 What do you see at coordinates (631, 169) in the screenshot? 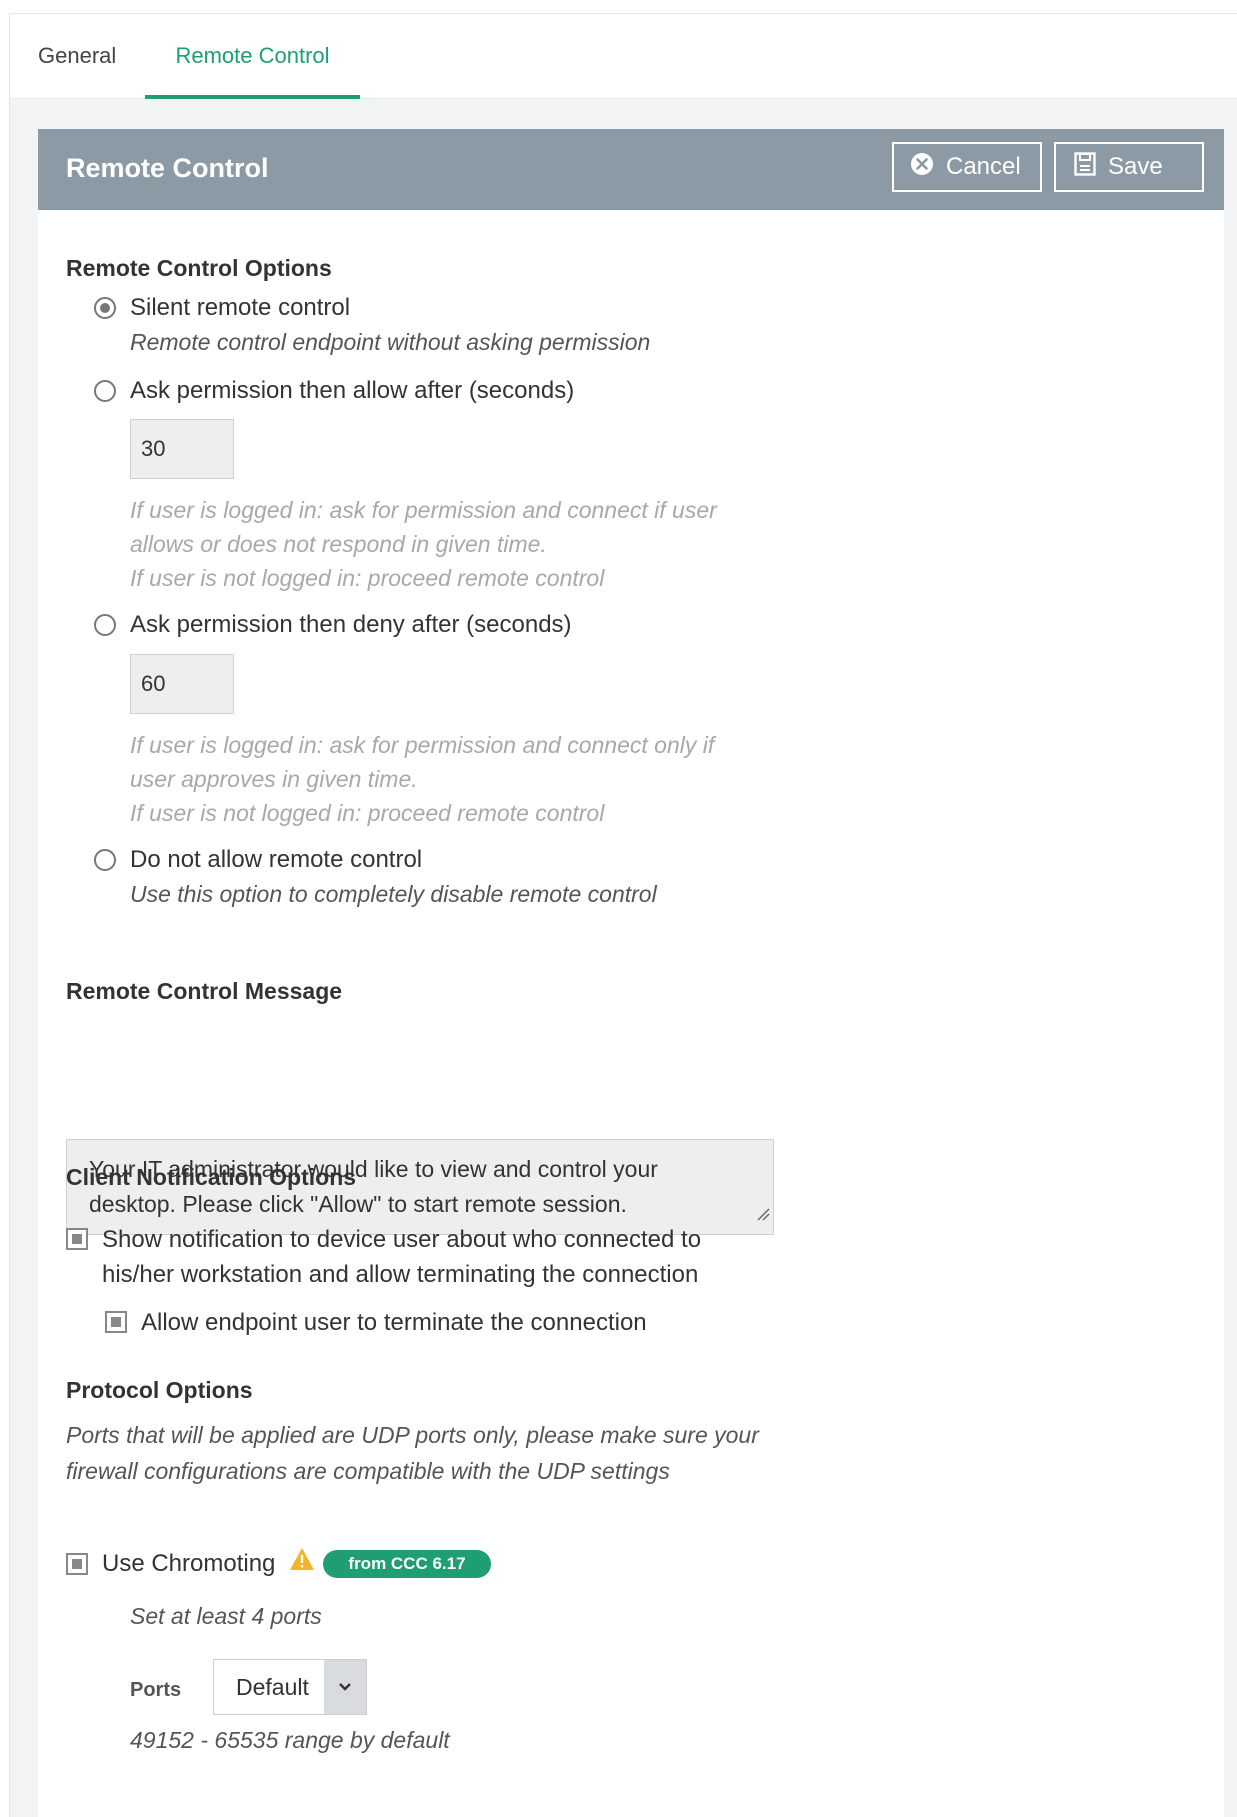
I see `panel-header: Remote Control Cancel Save` at bounding box center [631, 169].